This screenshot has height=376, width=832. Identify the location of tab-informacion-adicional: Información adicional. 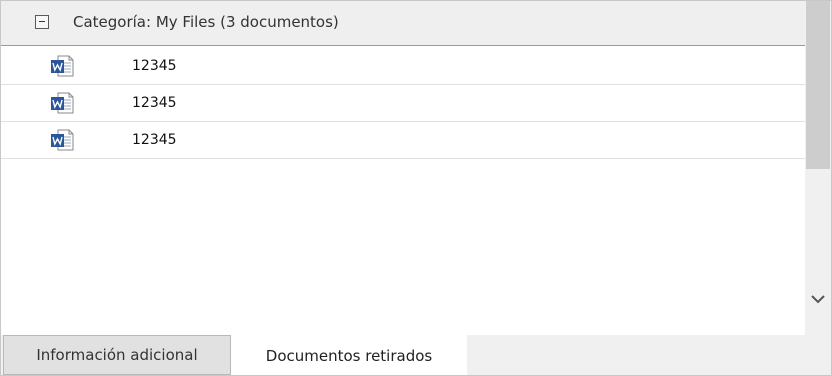
(117, 355).